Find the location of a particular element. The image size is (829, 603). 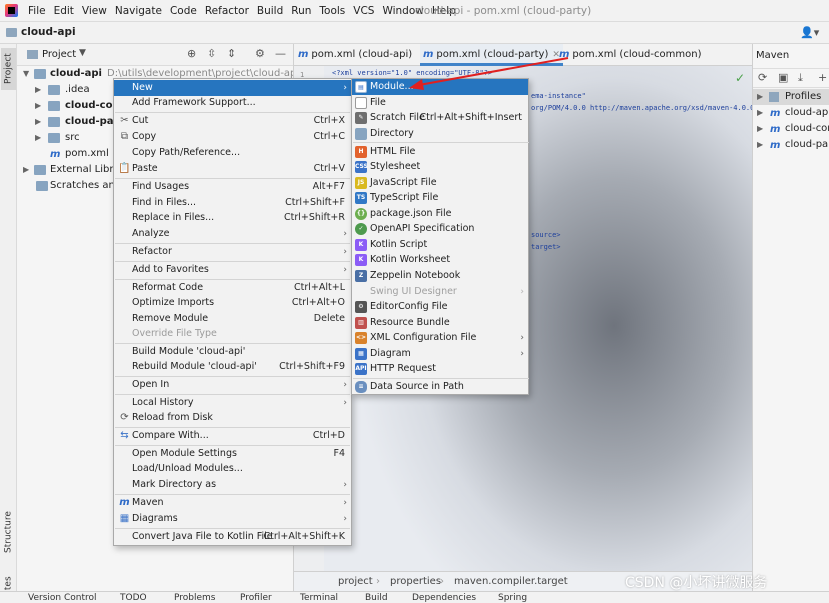

editor-tab: m pom.xml (cloud-common) is located at coordinates (630, 55).